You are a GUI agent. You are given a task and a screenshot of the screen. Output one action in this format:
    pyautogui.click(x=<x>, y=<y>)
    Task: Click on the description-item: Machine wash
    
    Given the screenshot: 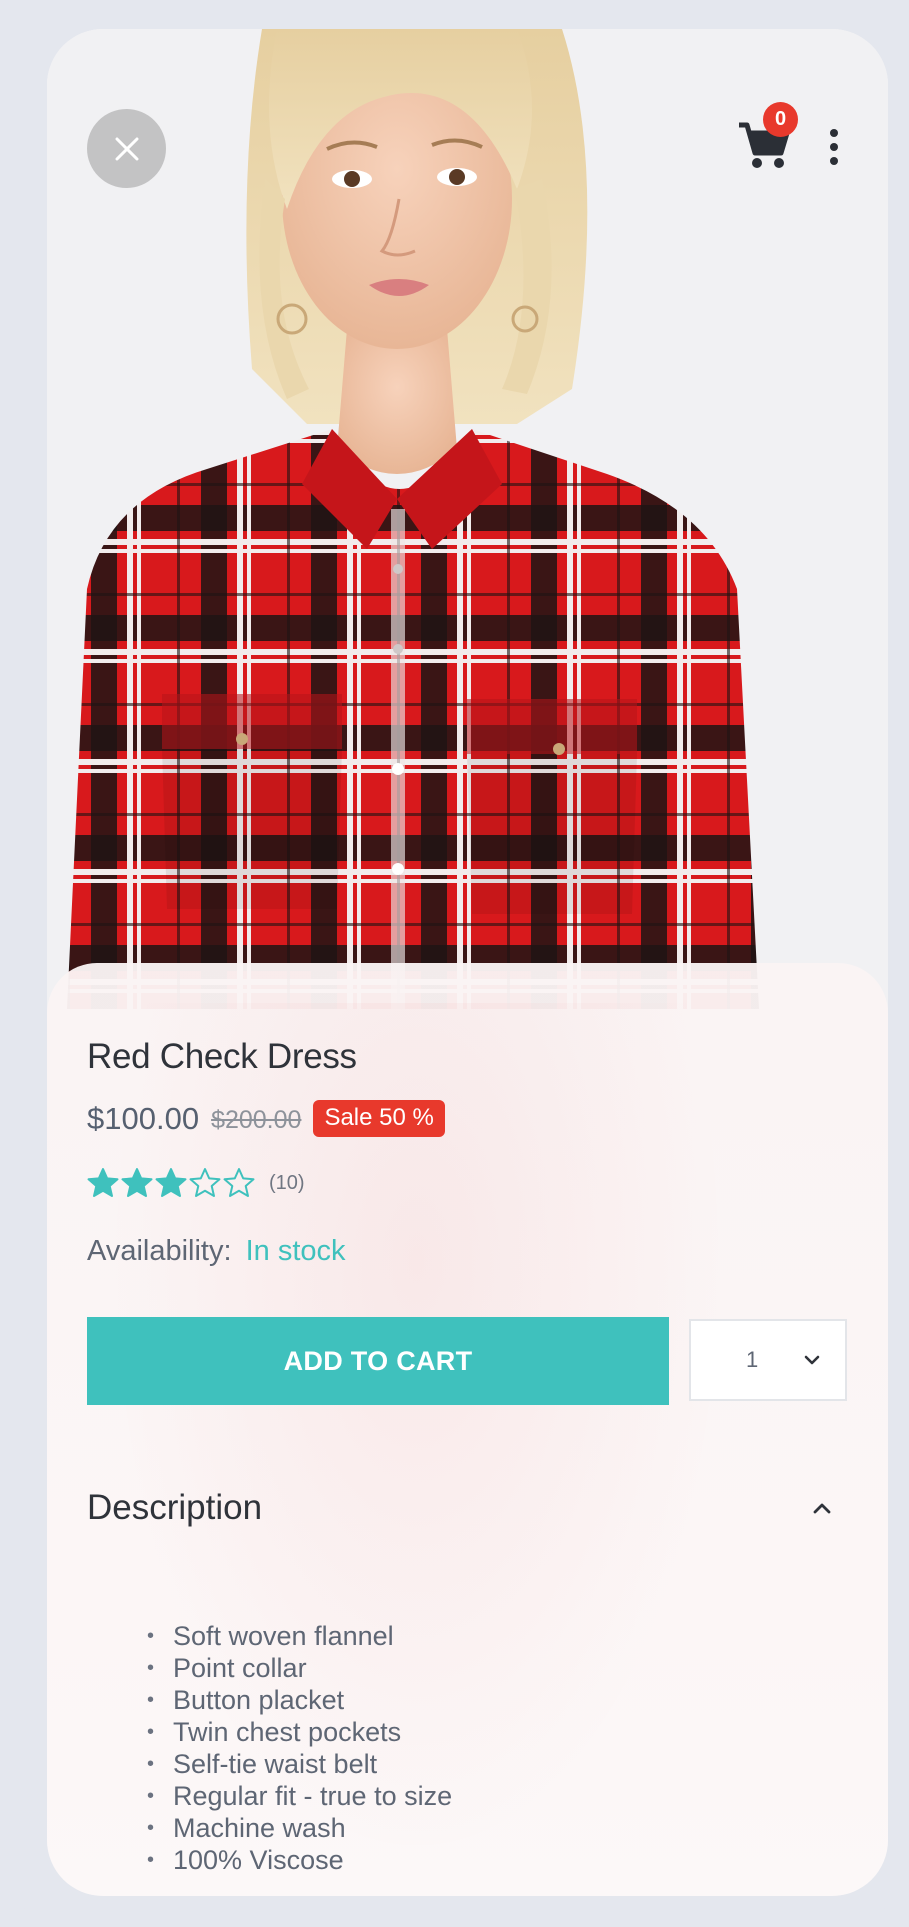 What is the action you would take?
    pyautogui.click(x=299, y=1828)
    